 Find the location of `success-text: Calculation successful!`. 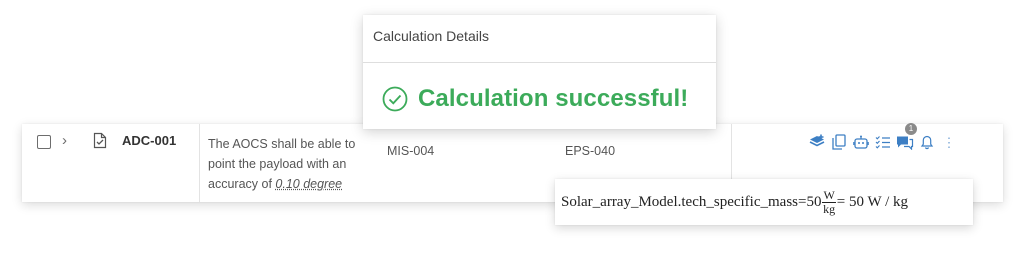

success-text: Calculation successful! is located at coordinates (553, 98).